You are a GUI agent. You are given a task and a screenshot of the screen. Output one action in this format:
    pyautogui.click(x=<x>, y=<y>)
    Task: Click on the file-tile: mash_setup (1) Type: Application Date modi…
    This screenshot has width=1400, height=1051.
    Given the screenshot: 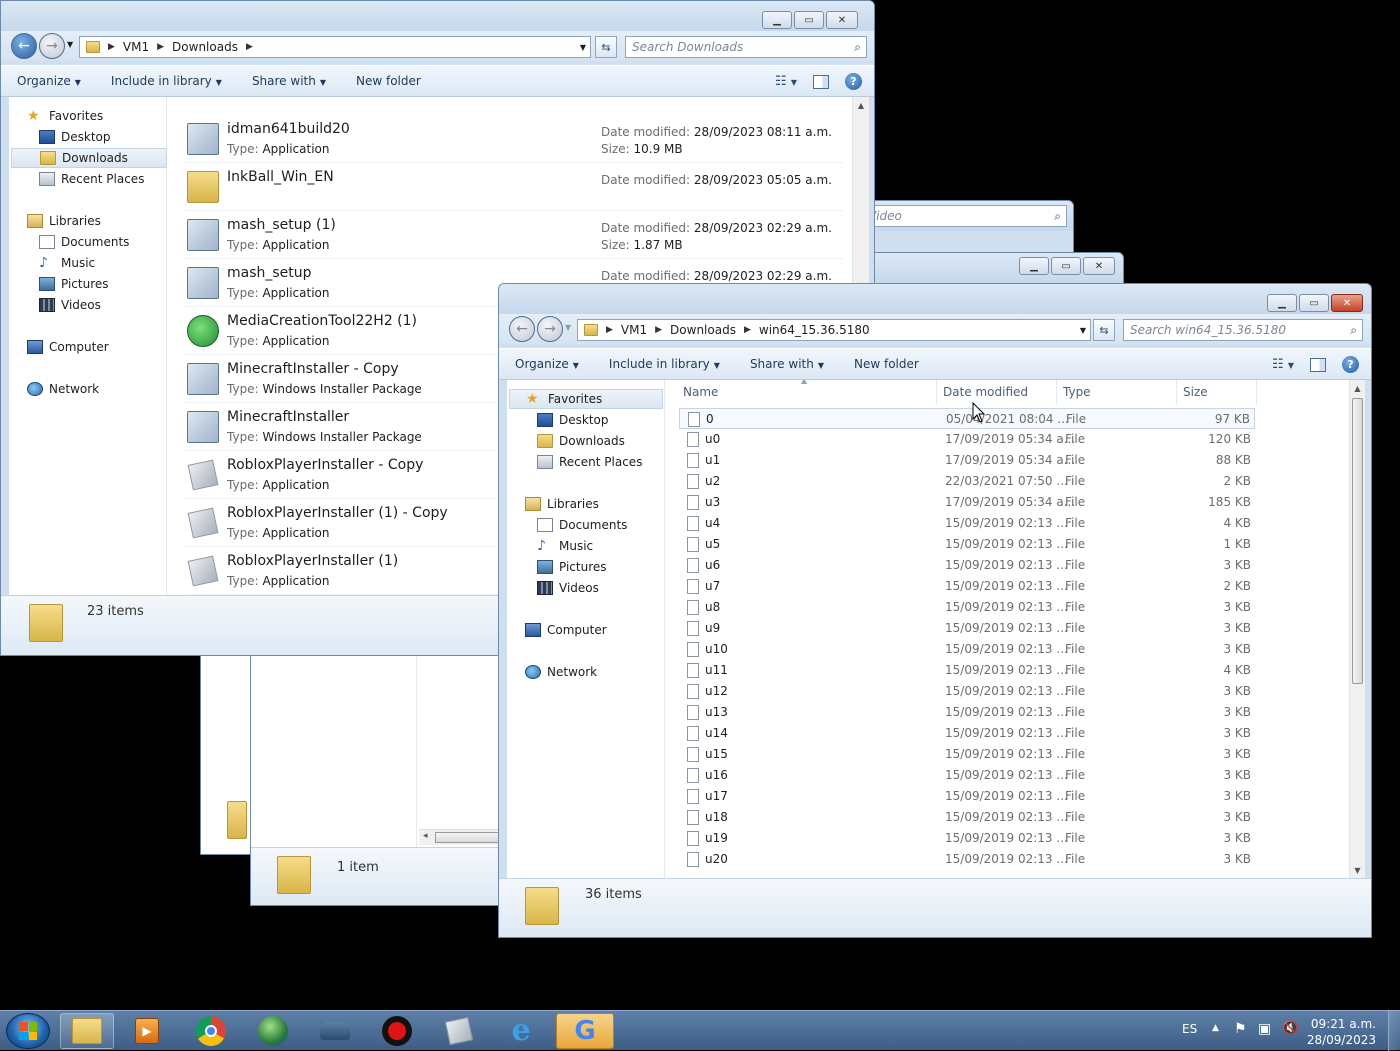 What is the action you would take?
    pyautogui.click(x=514, y=235)
    